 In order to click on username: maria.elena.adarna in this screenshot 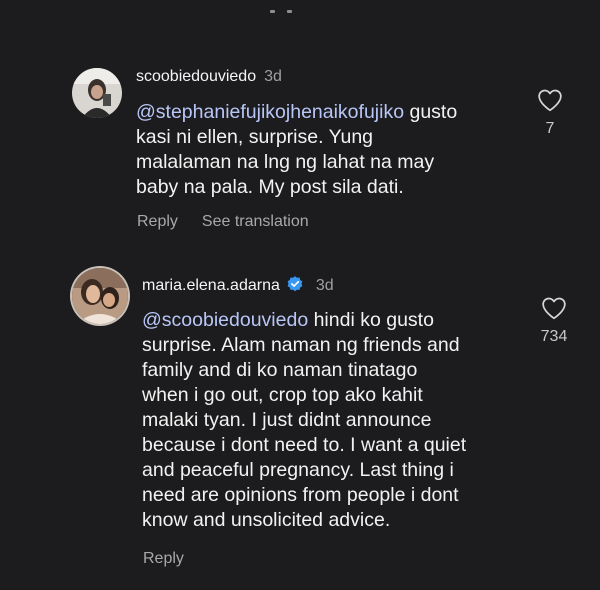, I will do `click(211, 285)`.